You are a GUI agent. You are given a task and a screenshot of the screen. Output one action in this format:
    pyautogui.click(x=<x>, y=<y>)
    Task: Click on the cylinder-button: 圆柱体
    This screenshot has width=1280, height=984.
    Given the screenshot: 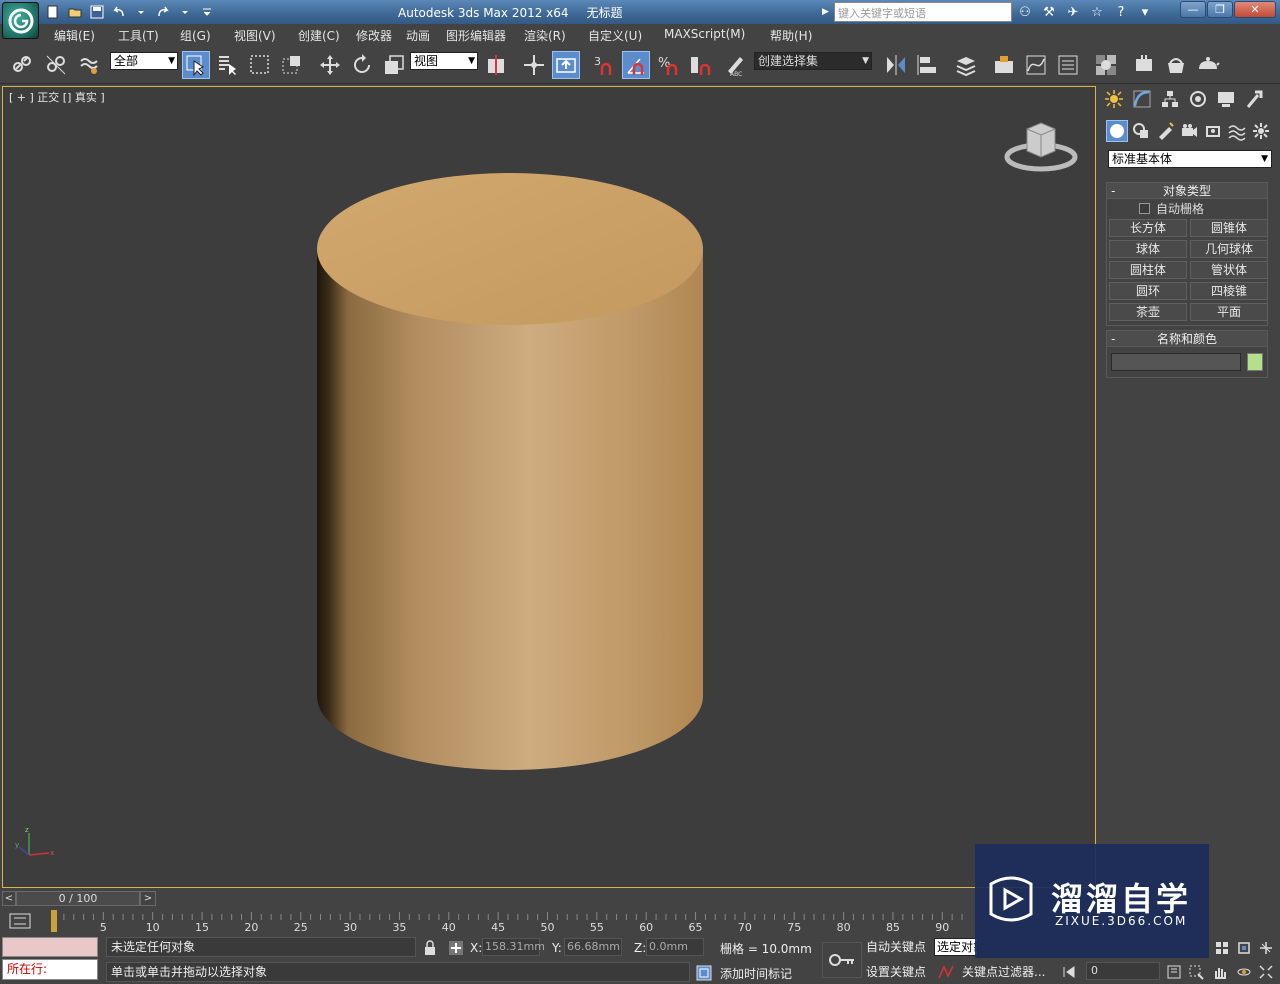 What is the action you would take?
    pyautogui.click(x=1148, y=270)
    